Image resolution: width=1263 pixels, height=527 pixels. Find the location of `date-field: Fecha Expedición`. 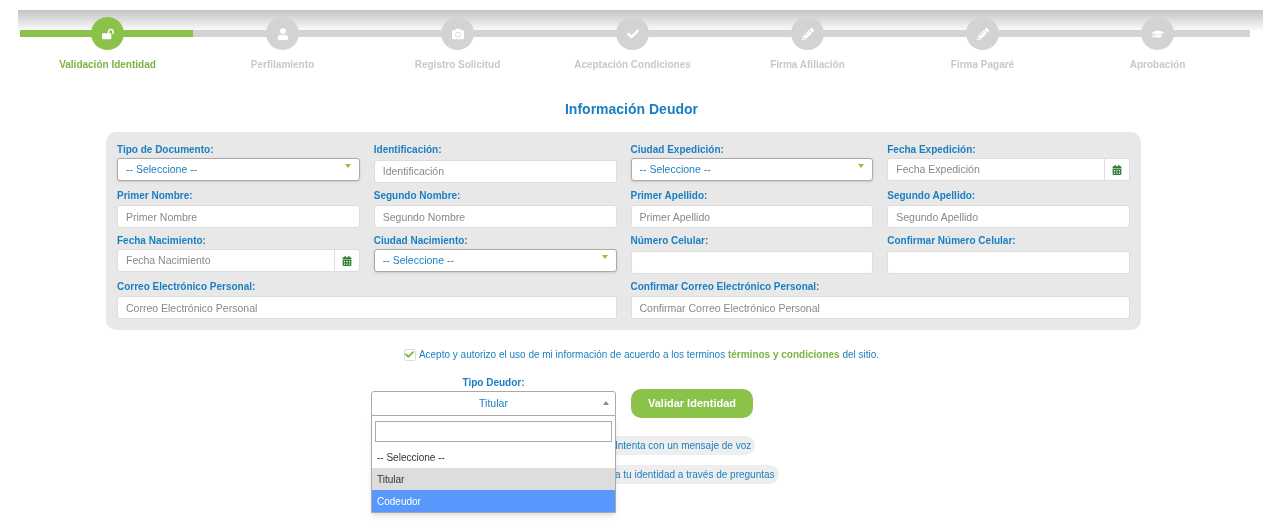

date-field: Fecha Expedición is located at coordinates (996, 169).